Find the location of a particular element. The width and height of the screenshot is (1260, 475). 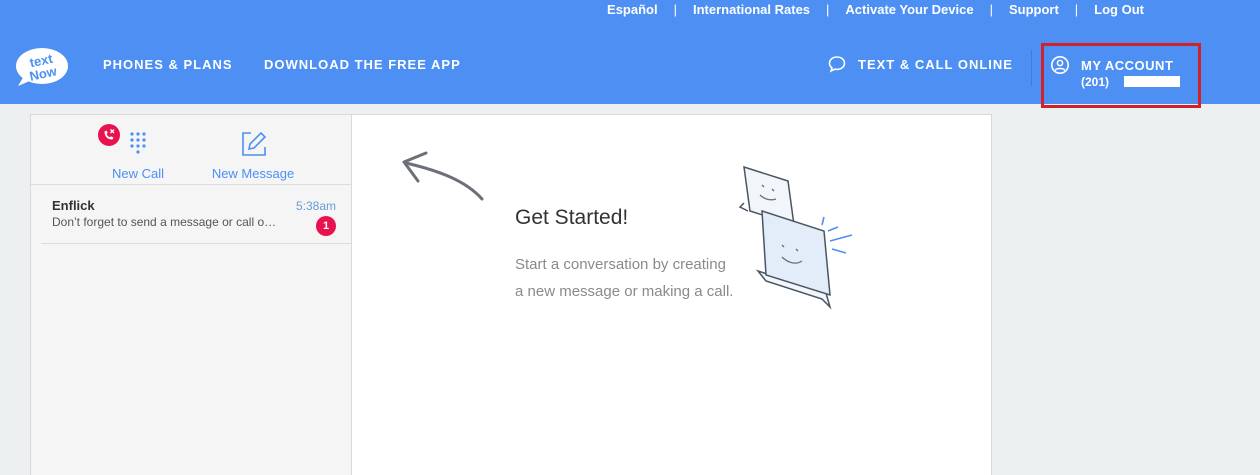

link-espanol: Español is located at coordinates (632, 9).